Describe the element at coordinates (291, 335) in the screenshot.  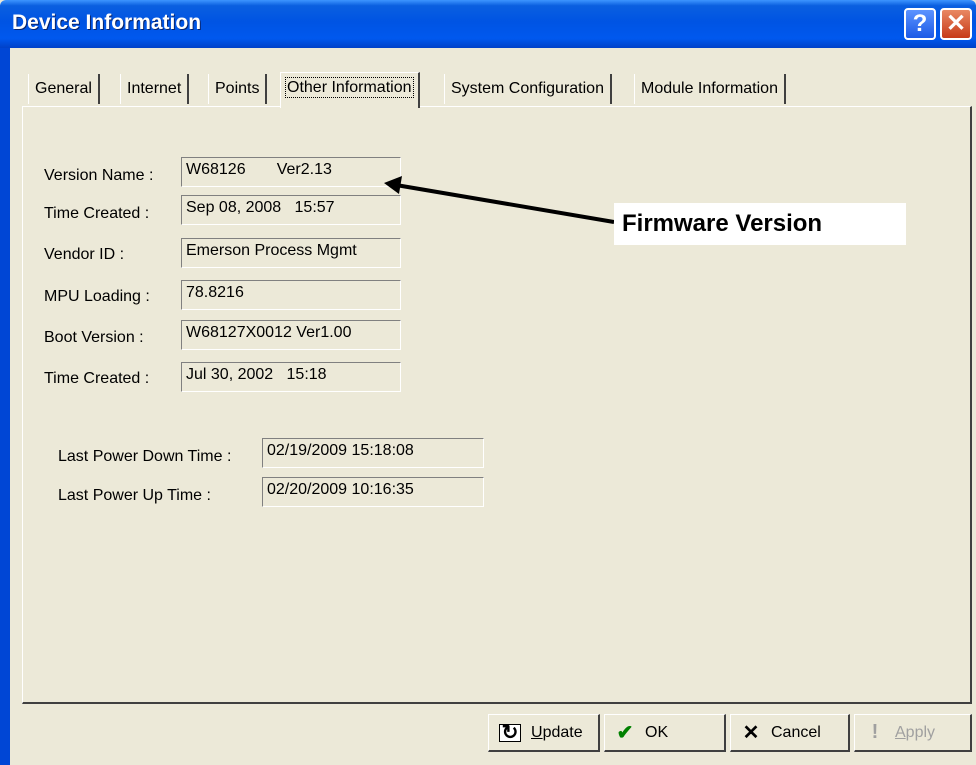
I see `boot-version-field: W68127X0012 Ver1.00` at that location.